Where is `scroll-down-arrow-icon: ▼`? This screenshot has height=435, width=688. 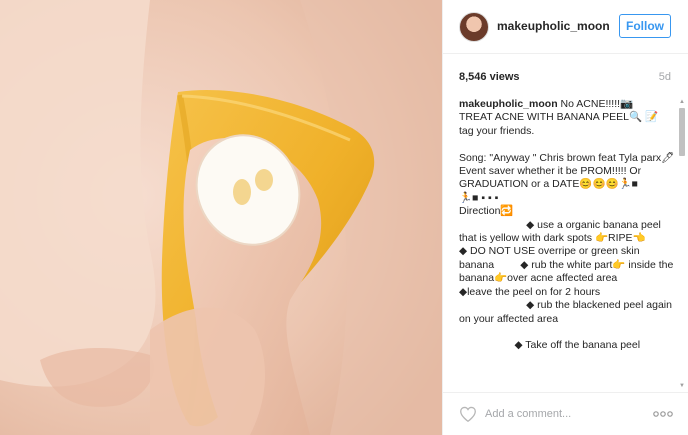
scroll-down-arrow-icon: ▼ is located at coordinates (682, 386).